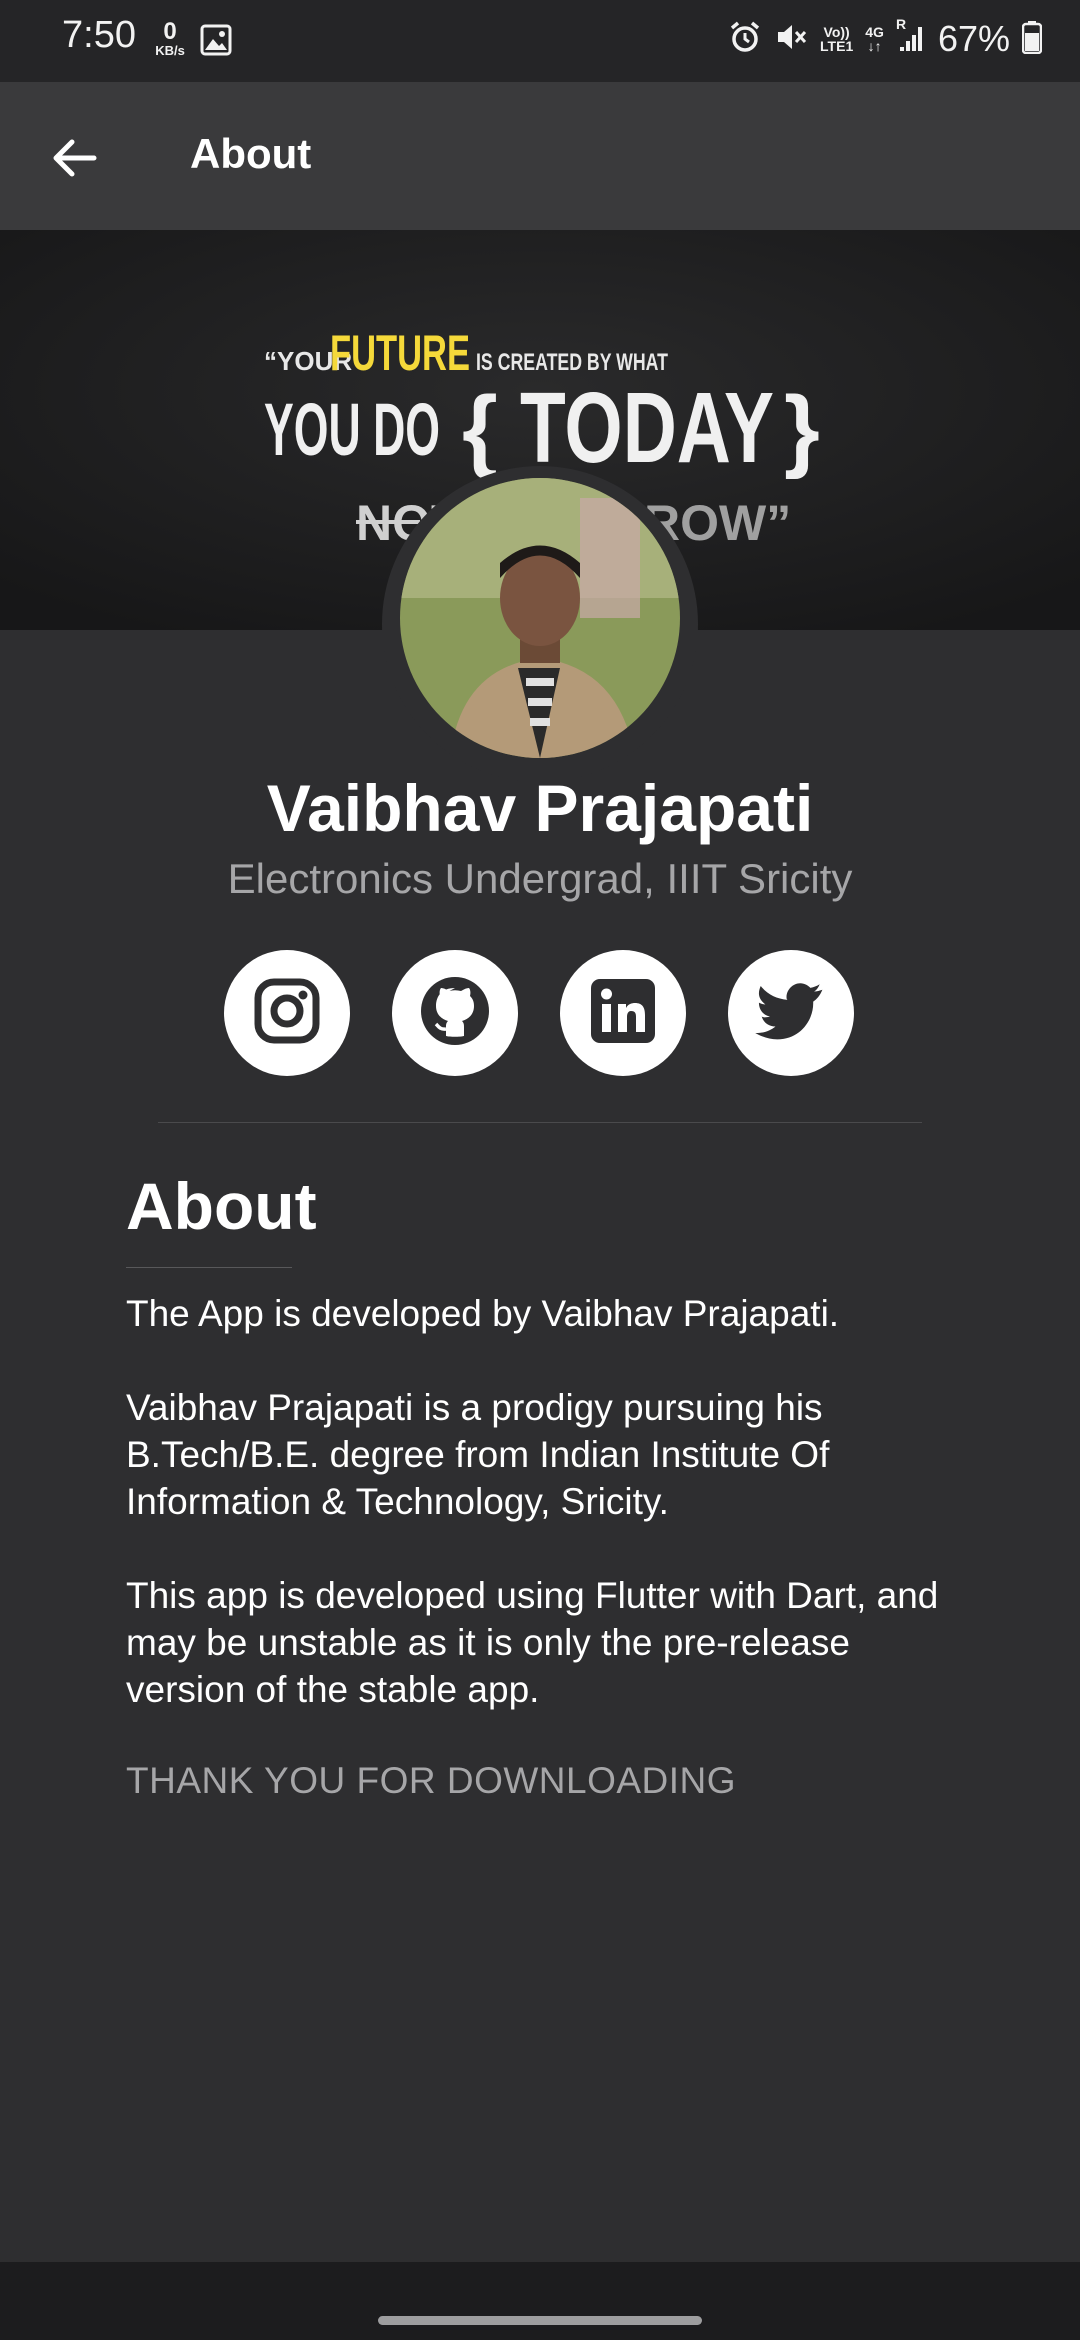 The width and height of the screenshot is (1080, 2340). I want to click on avatar, so click(540, 618).